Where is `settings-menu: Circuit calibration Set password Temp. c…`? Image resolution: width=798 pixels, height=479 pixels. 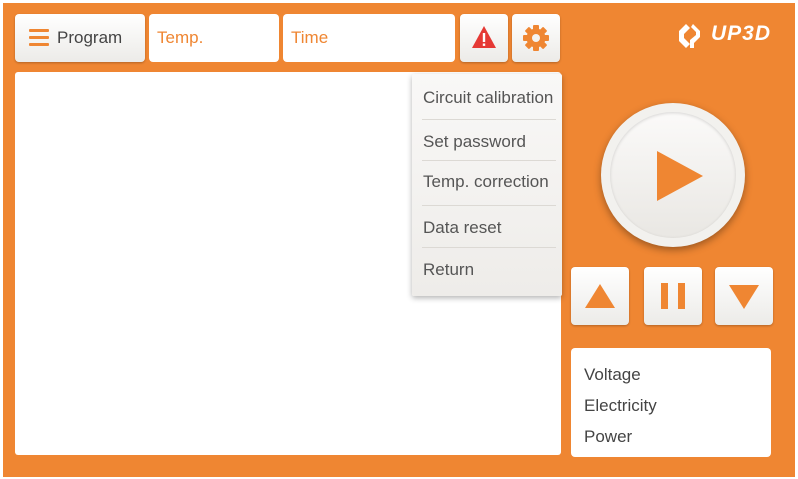 settings-menu: Circuit calibration Set password Temp. c… is located at coordinates (487, 185).